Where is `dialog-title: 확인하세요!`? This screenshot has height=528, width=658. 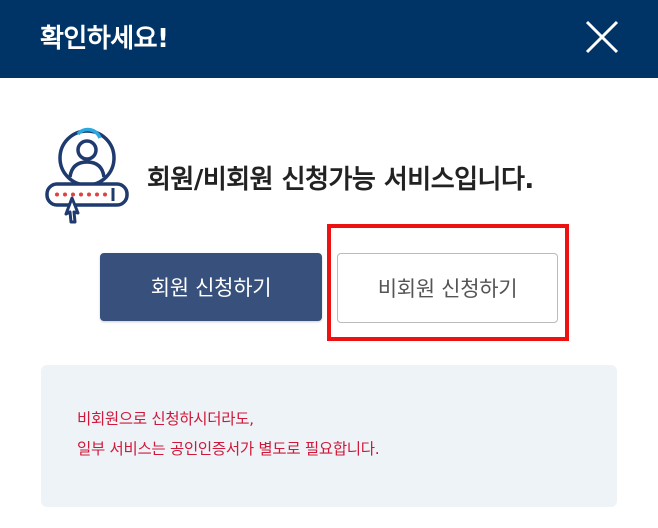 dialog-title: 확인하세요! is located at coordinates (104, 39).